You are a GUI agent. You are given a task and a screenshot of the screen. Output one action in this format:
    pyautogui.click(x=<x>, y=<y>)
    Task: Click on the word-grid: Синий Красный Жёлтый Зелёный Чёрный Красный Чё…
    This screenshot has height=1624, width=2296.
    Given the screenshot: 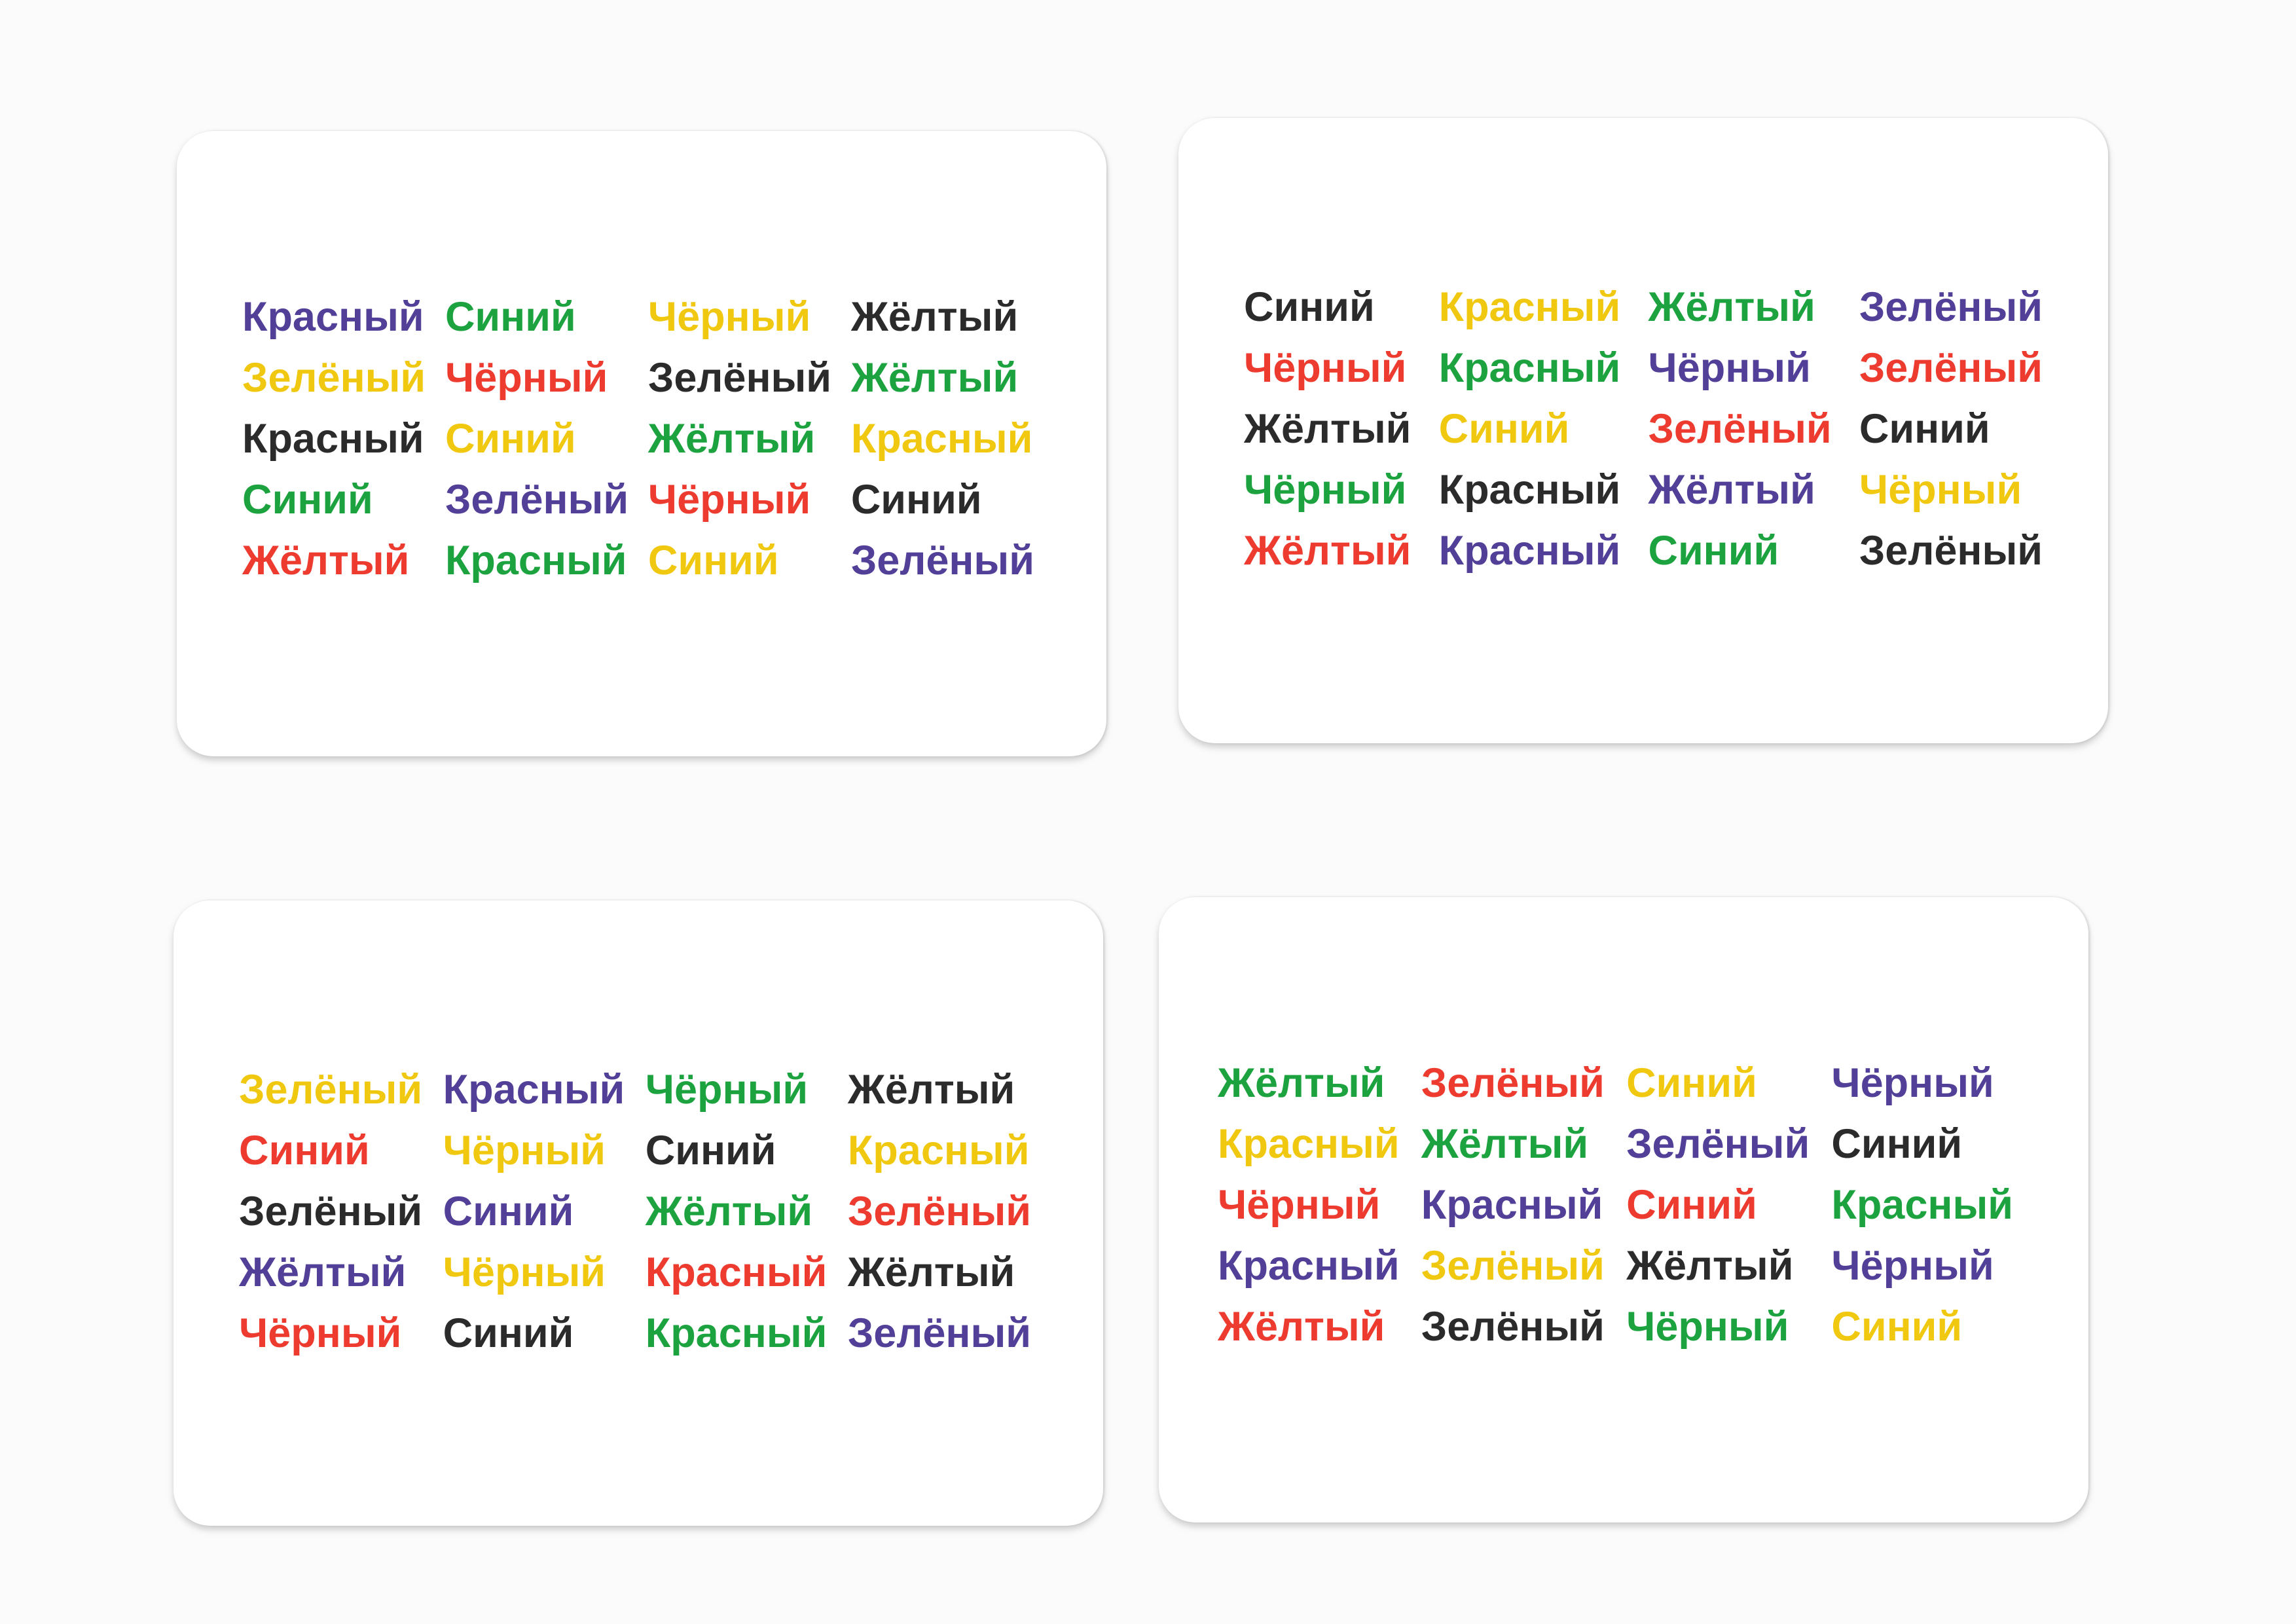 What is the action you would take?
    pyautogui.click(x=1643, y=429)
    